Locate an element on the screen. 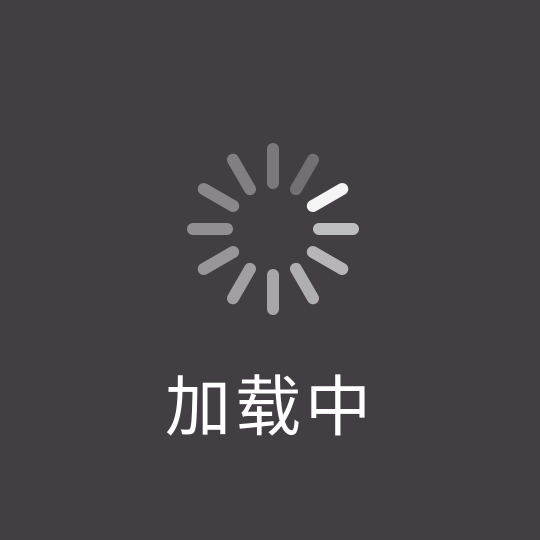  loading-spinner-icon is located at coordinates (273, 229).